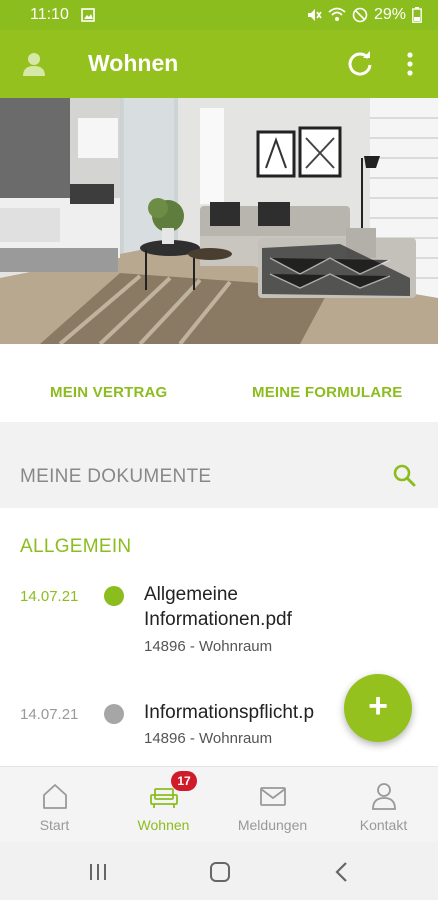 The height and width of the screenshot is (900, 438). Describe the element at coordinates (108, 392) in the screenshot. I see `tab-mein-vertrag: MEIN VERTRAG` at that location.